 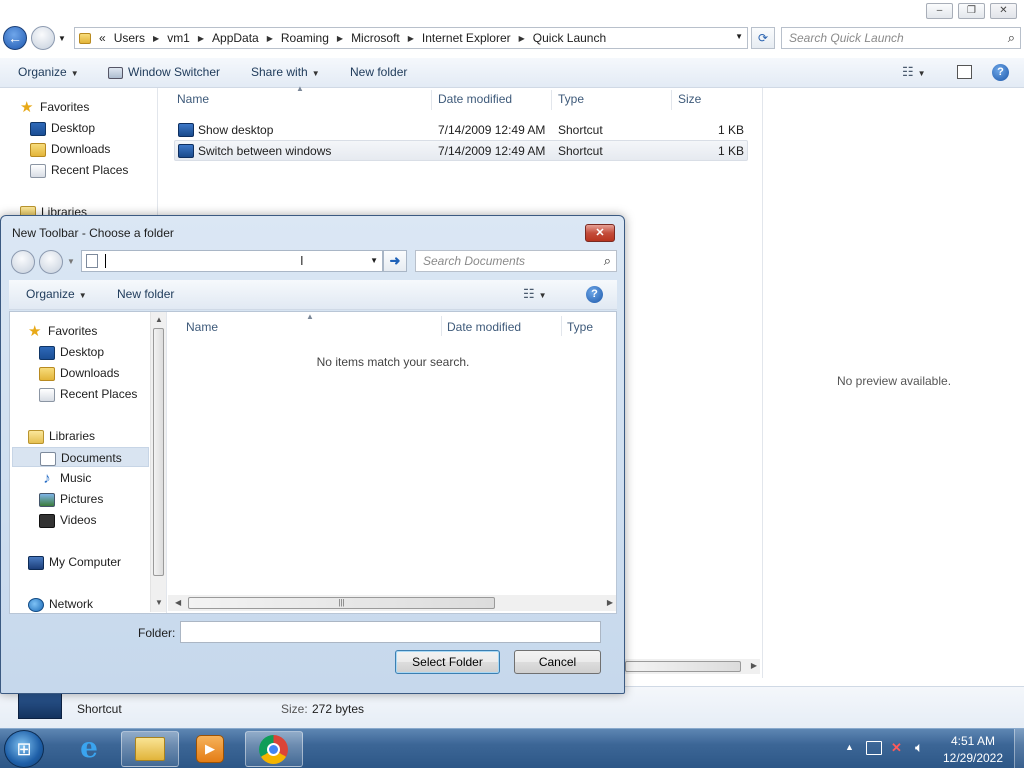 What do you see at coordinates (23, 262) in the screenshot?
I see `dialog-back-button` at bounding box center [23, 262].